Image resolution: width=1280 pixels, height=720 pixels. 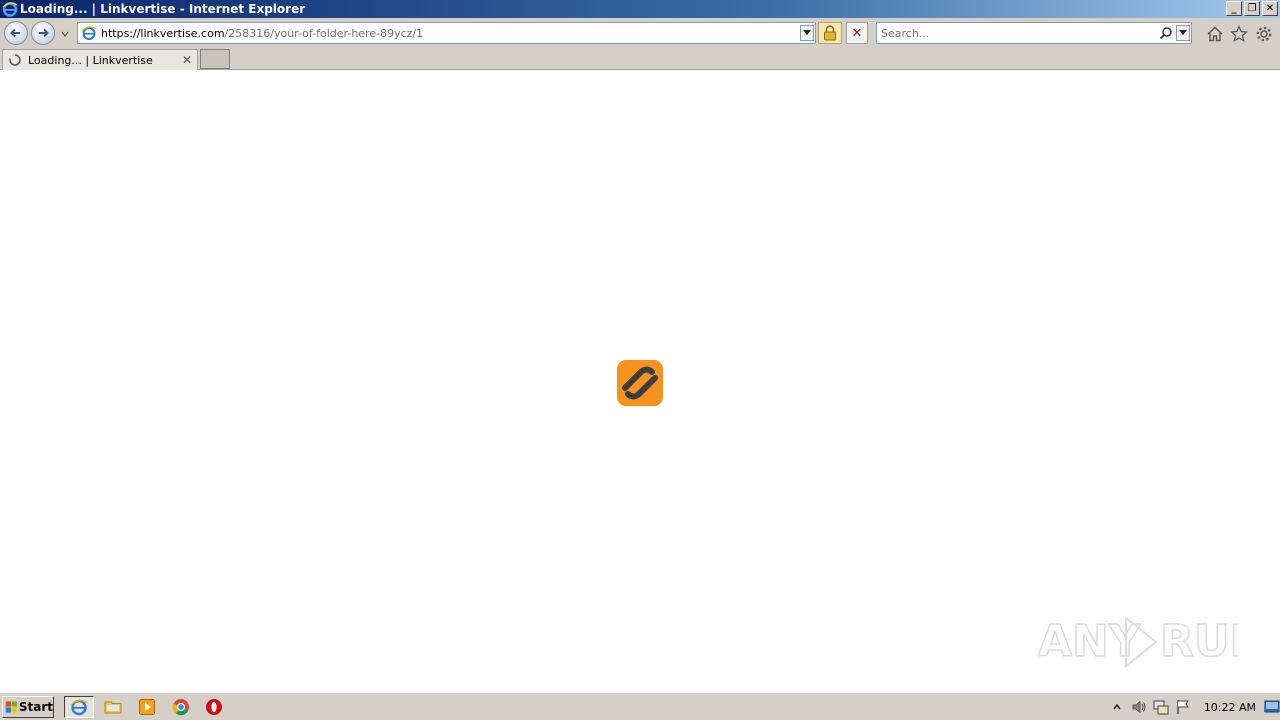 What do you see at coordinates (1272, 707) in the screenshot?
I see `show-desktop-icon` at bounding box center [1272, 707].